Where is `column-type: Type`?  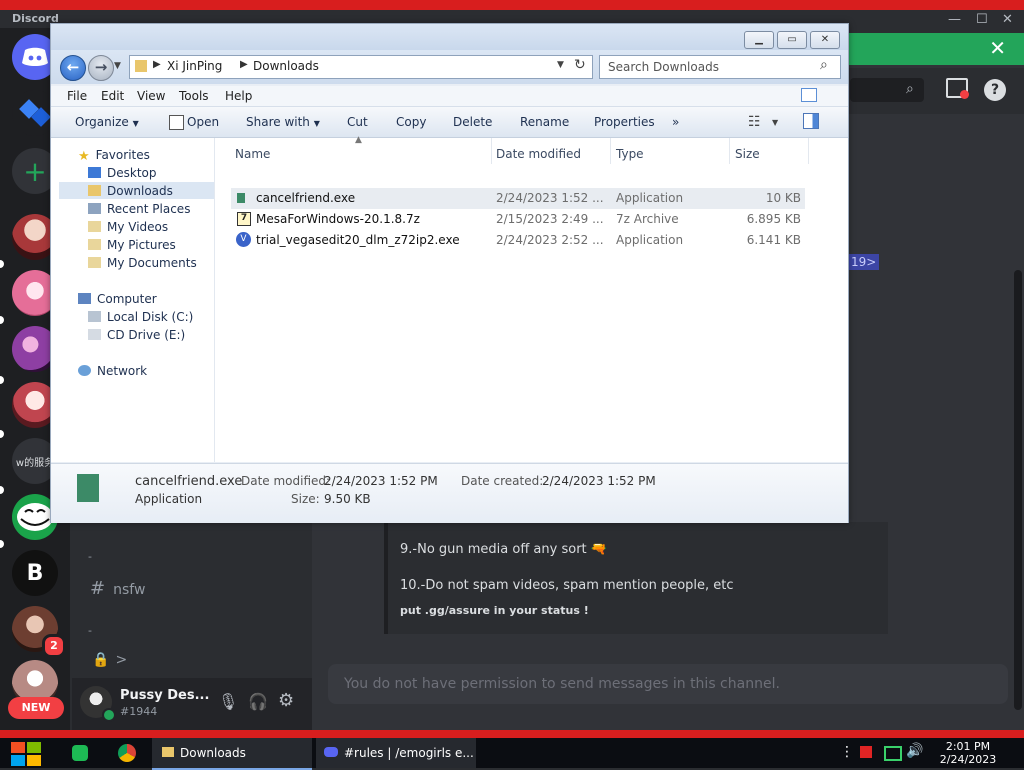 column-type: Type is located at coordinates (630, 154).